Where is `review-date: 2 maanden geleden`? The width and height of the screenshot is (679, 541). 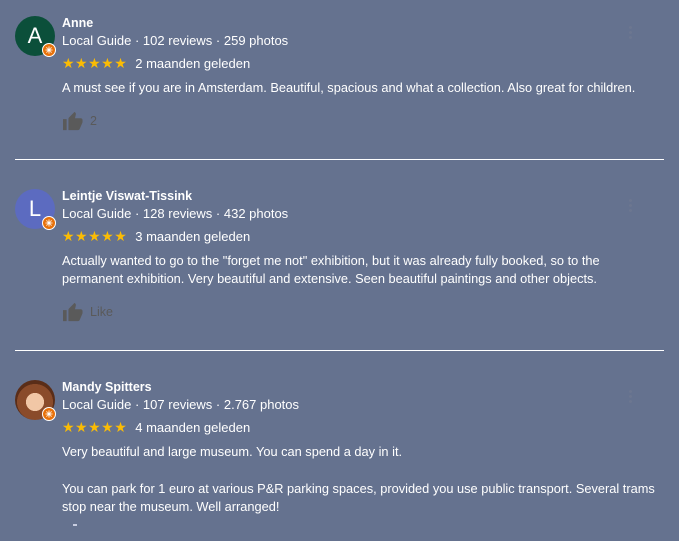 review-date: 2 maanden geleden is located at coordinates (193, 63).